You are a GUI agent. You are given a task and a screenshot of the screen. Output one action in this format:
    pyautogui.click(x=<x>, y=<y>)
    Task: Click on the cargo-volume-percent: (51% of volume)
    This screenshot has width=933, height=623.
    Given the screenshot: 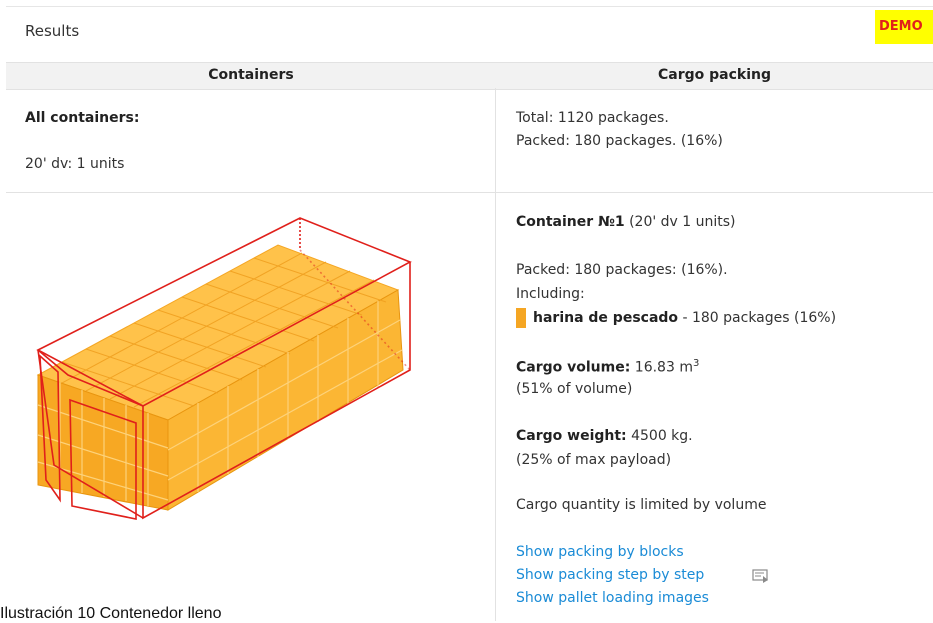 What is the action you would take?
    pyautogui.click(x=574, y=389)
    